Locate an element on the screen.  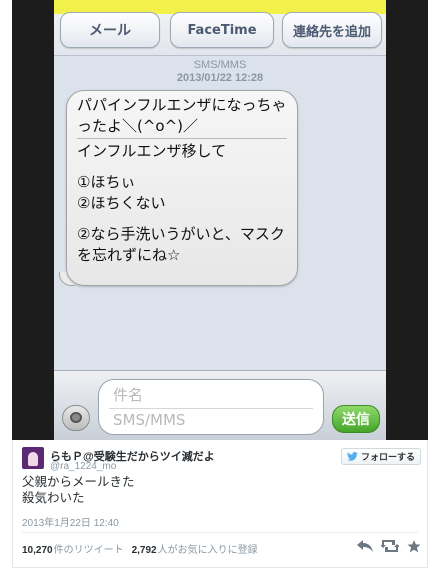
favorite-count: 2,792 is located at coordinates (144, 550).